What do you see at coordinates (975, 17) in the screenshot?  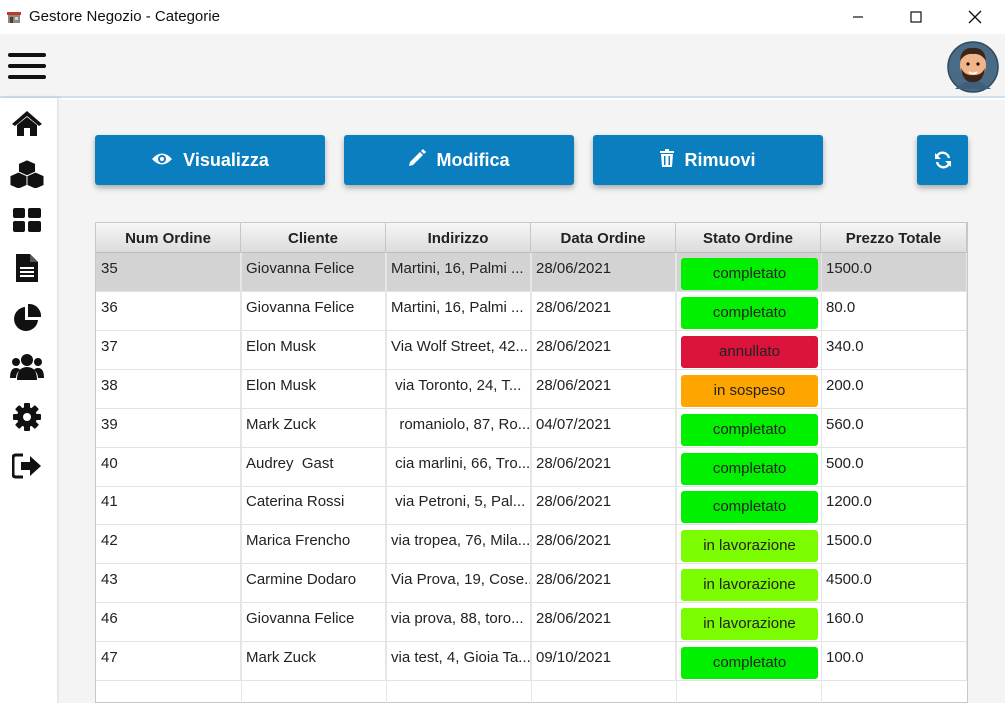 I see `close-icon` at bounding box center [975, 17].